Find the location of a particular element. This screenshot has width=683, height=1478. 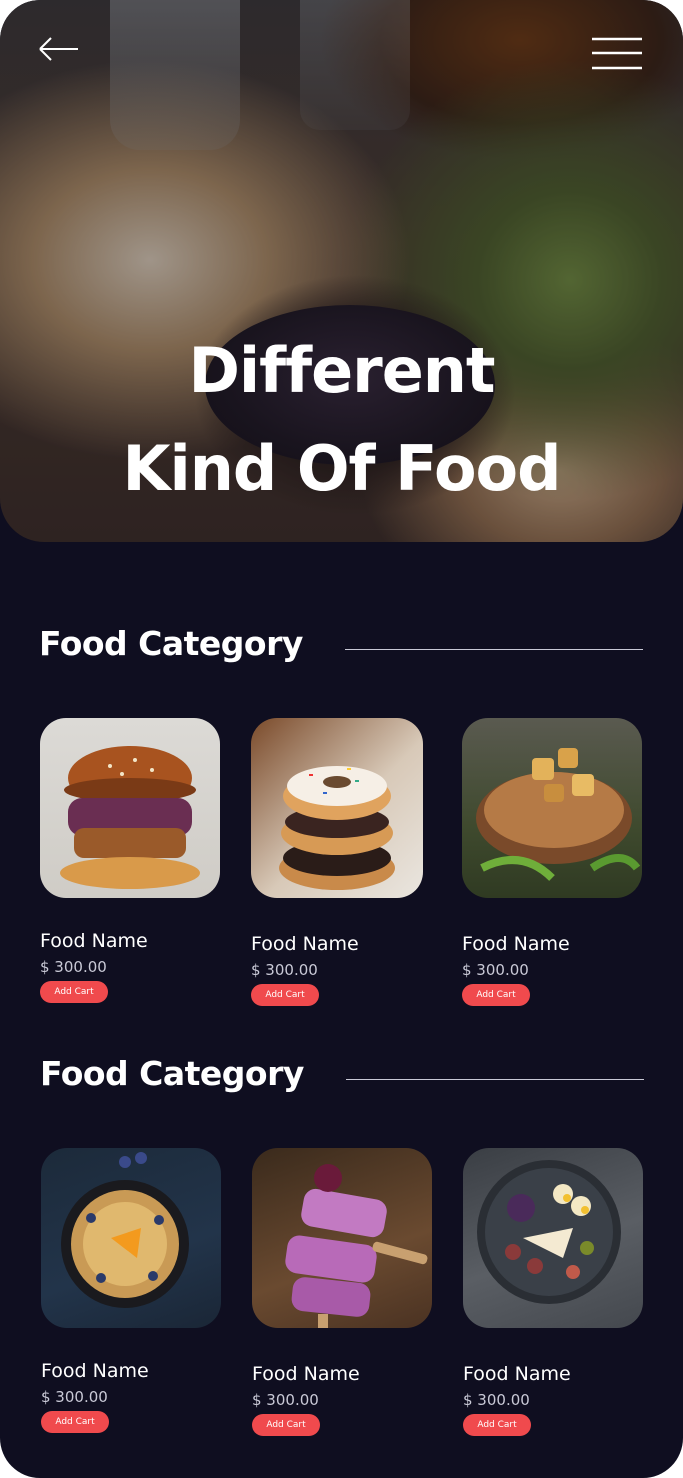

hero-title-line2: Kind Of Food is located at coordinates (341, 468).